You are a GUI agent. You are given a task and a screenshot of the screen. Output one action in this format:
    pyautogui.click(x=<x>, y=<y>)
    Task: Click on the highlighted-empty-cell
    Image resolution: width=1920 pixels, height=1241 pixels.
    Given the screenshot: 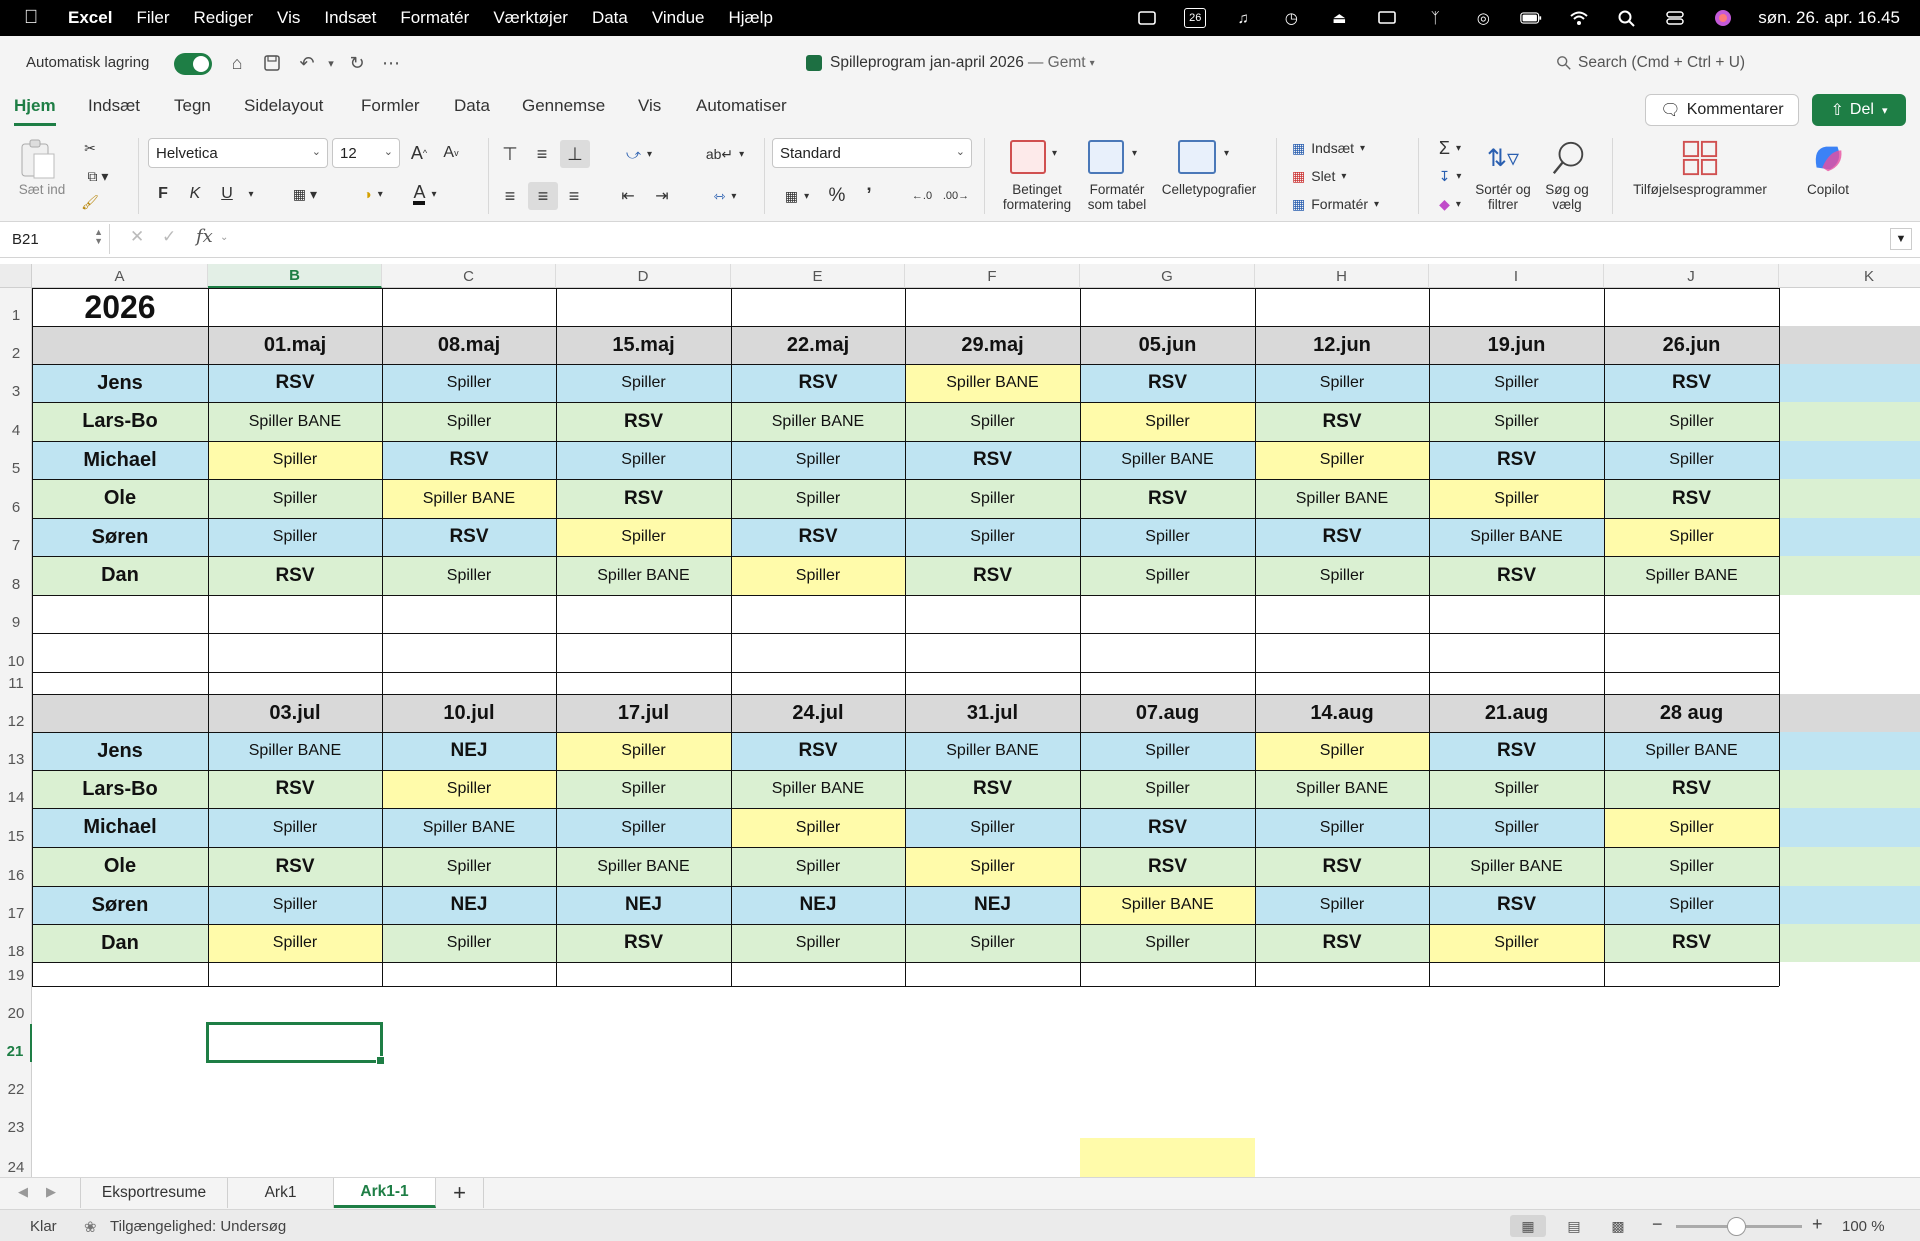 What is the action you would take?
    pyautogui.click(x=1167, y=1157)
    